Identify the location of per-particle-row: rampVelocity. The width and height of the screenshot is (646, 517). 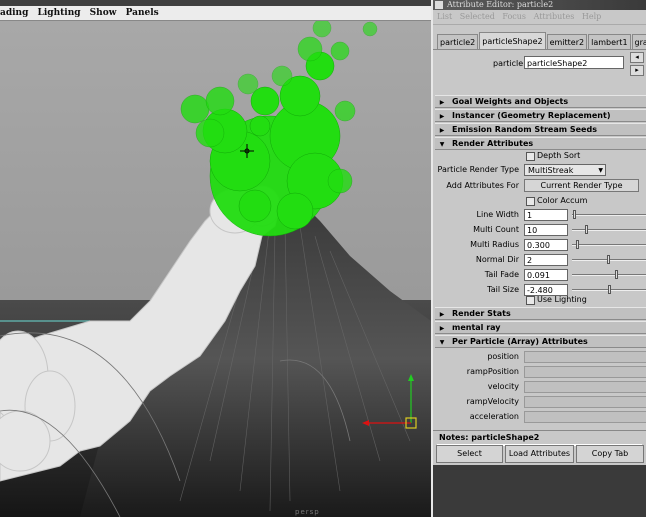
(539, 402).